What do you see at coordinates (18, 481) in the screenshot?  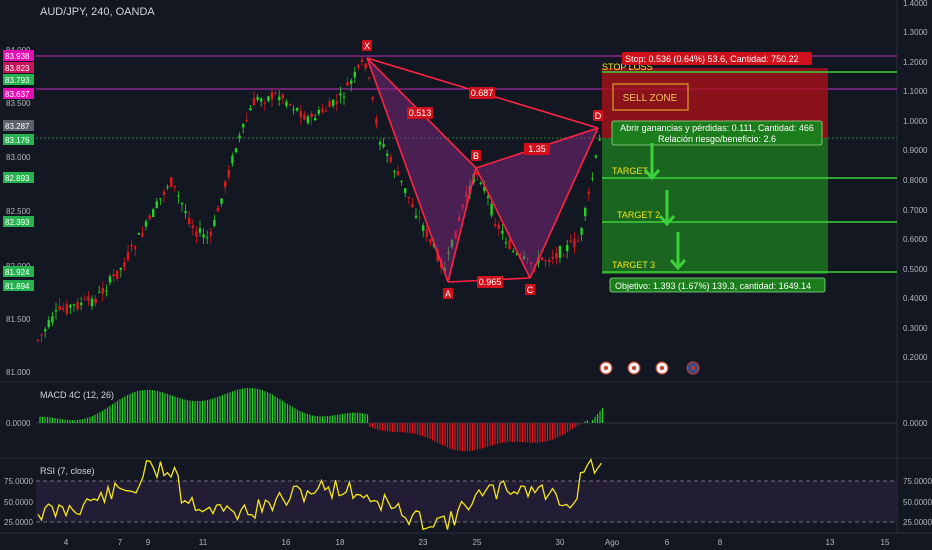 I see `rsi-axis-tick-left: 75.0000` at bounding box center [18, 481].